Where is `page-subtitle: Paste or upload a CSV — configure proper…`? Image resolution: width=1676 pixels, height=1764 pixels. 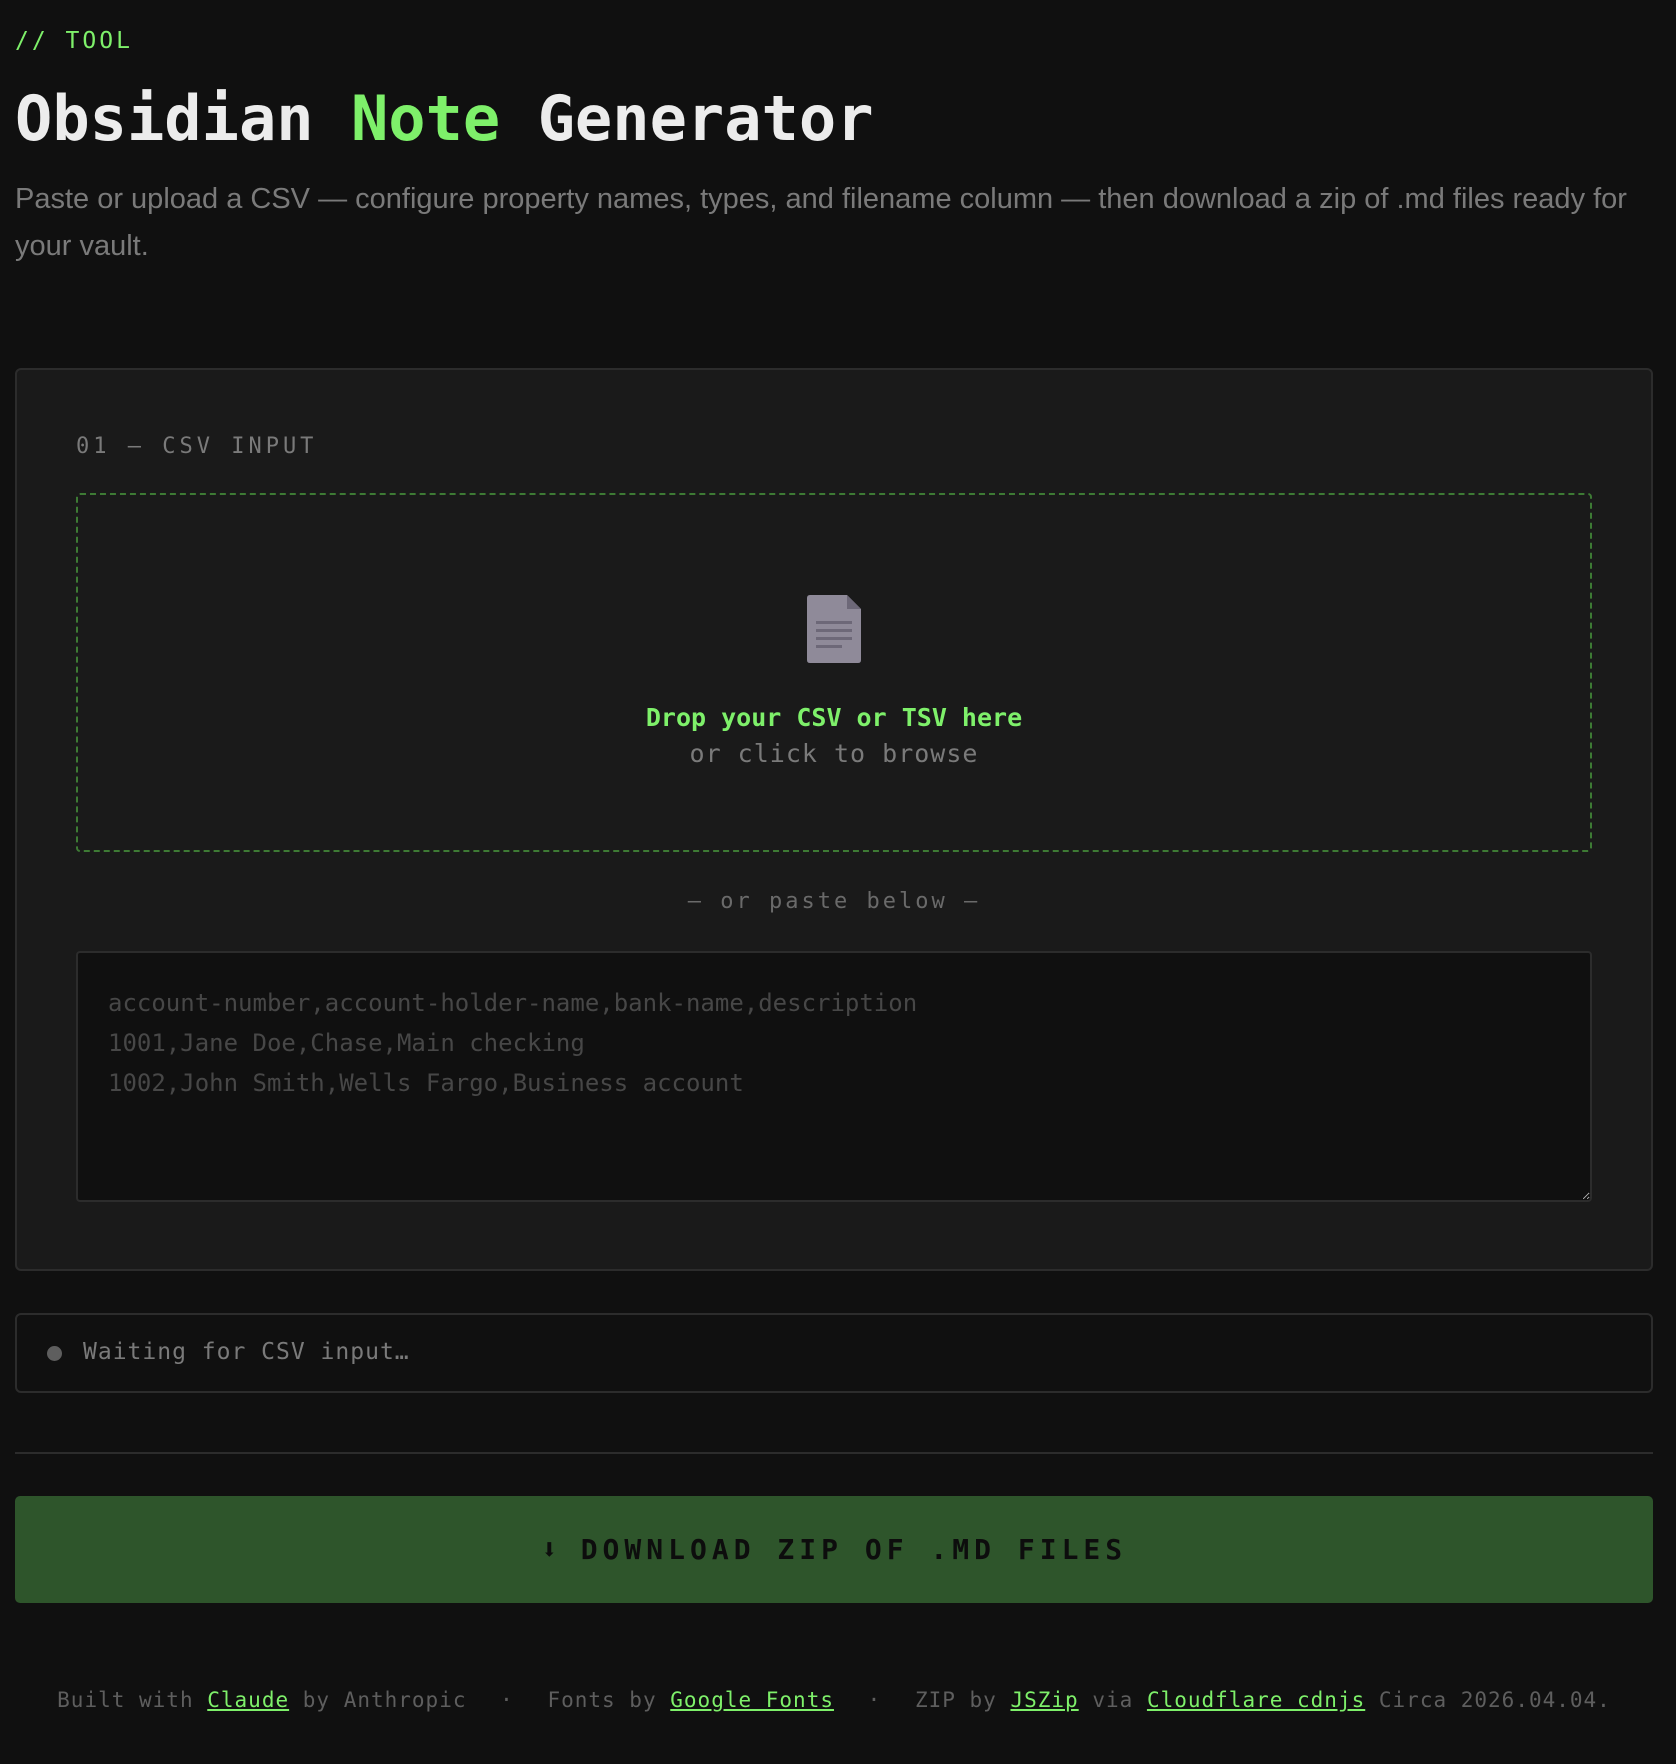 page-subtitle: Paste or upload a CSV — configure proper… is located at coordinates (821, 222).